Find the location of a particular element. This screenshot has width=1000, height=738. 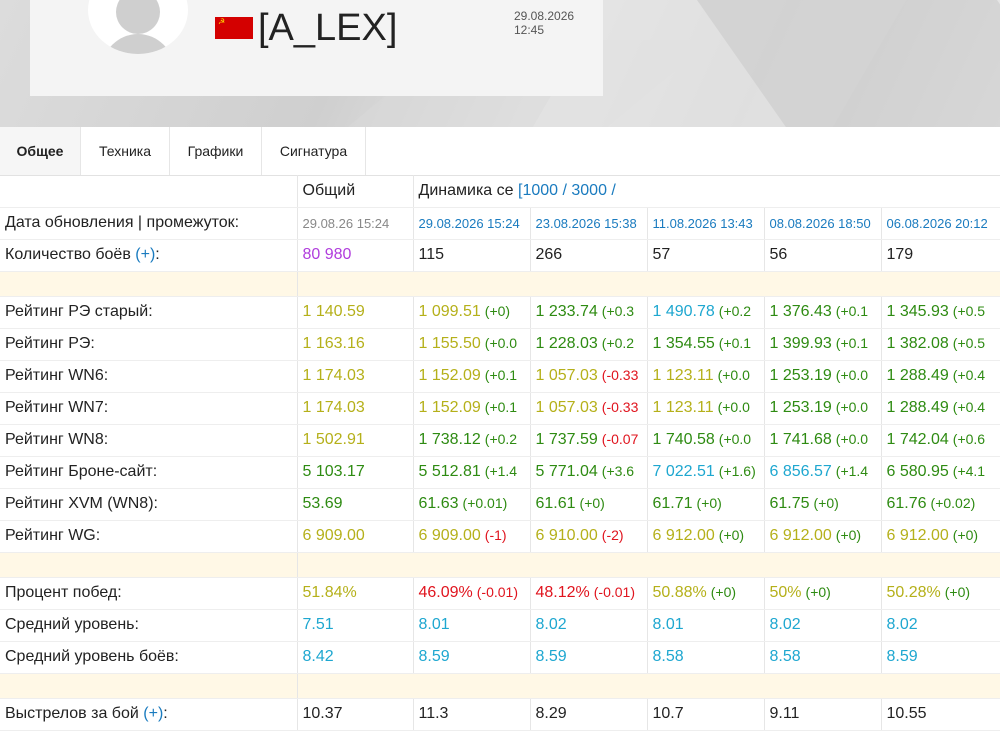

value-cell: 6 910.00 (-2) is located at coordinates (589, 536).